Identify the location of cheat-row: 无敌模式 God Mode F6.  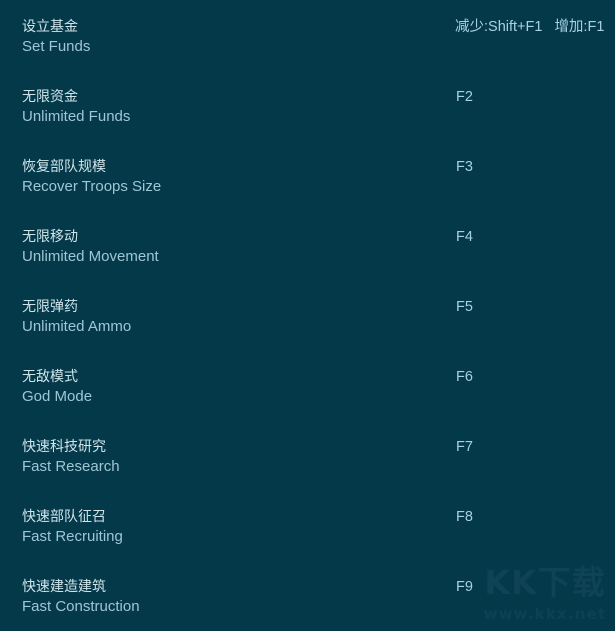
(307, 385).